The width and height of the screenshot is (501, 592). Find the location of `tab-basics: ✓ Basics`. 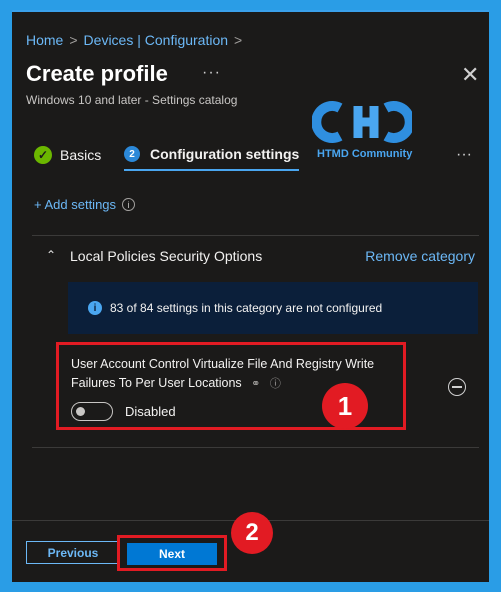

tab-basics: ✓ Basics is located at coordinates (67, 155).